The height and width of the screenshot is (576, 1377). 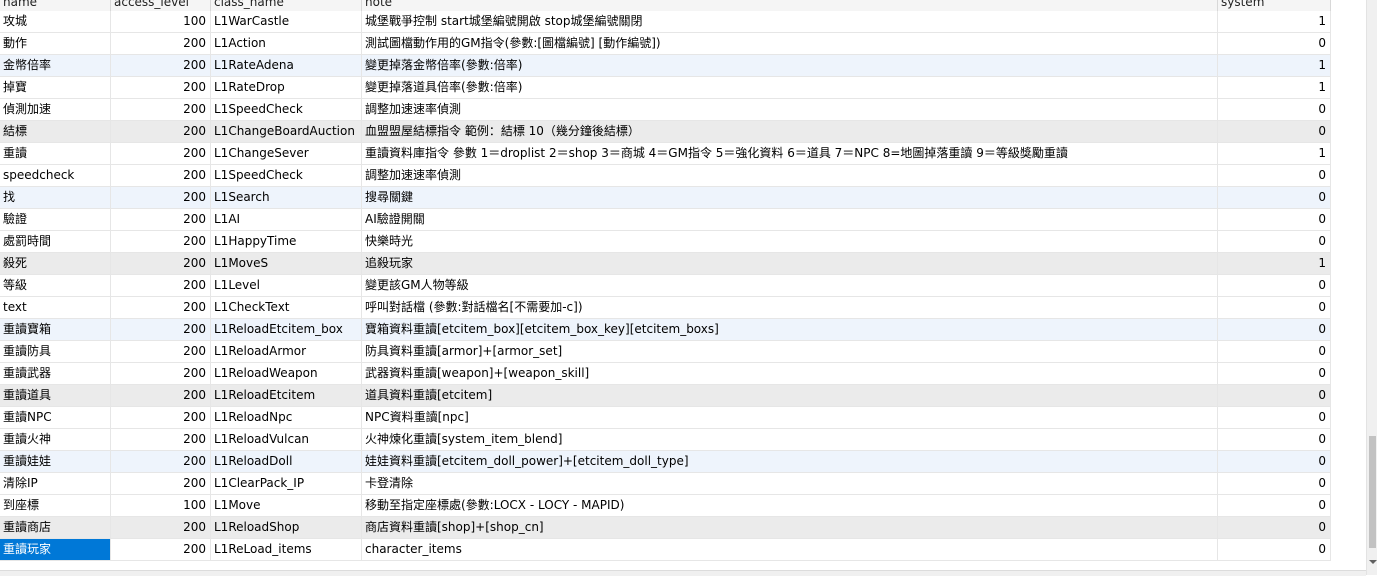 I want to click on table-row: 掉寶 200 L1RateDrop 變更掉落道具倍率(參數:倍率) 1, so click(x=665, y=88).